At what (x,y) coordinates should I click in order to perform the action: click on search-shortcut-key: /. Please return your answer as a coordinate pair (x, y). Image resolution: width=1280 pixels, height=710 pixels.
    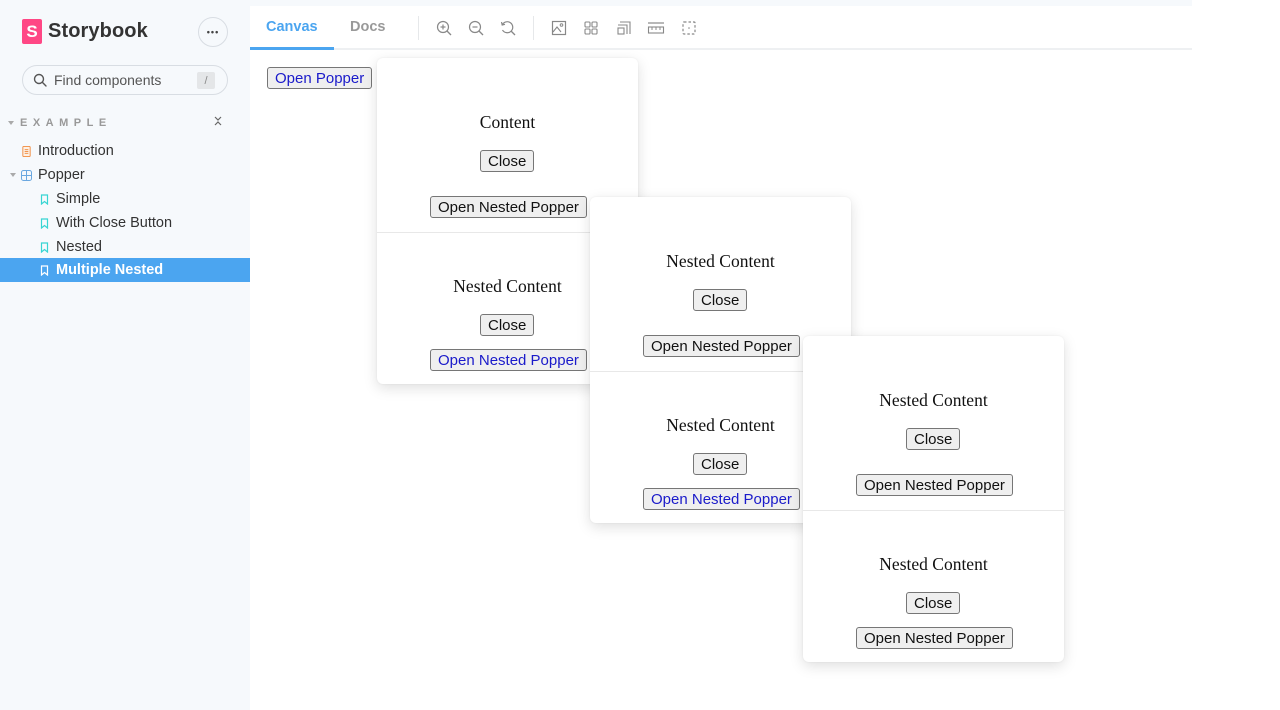
    Looking at the image, I should click on (206, 80).